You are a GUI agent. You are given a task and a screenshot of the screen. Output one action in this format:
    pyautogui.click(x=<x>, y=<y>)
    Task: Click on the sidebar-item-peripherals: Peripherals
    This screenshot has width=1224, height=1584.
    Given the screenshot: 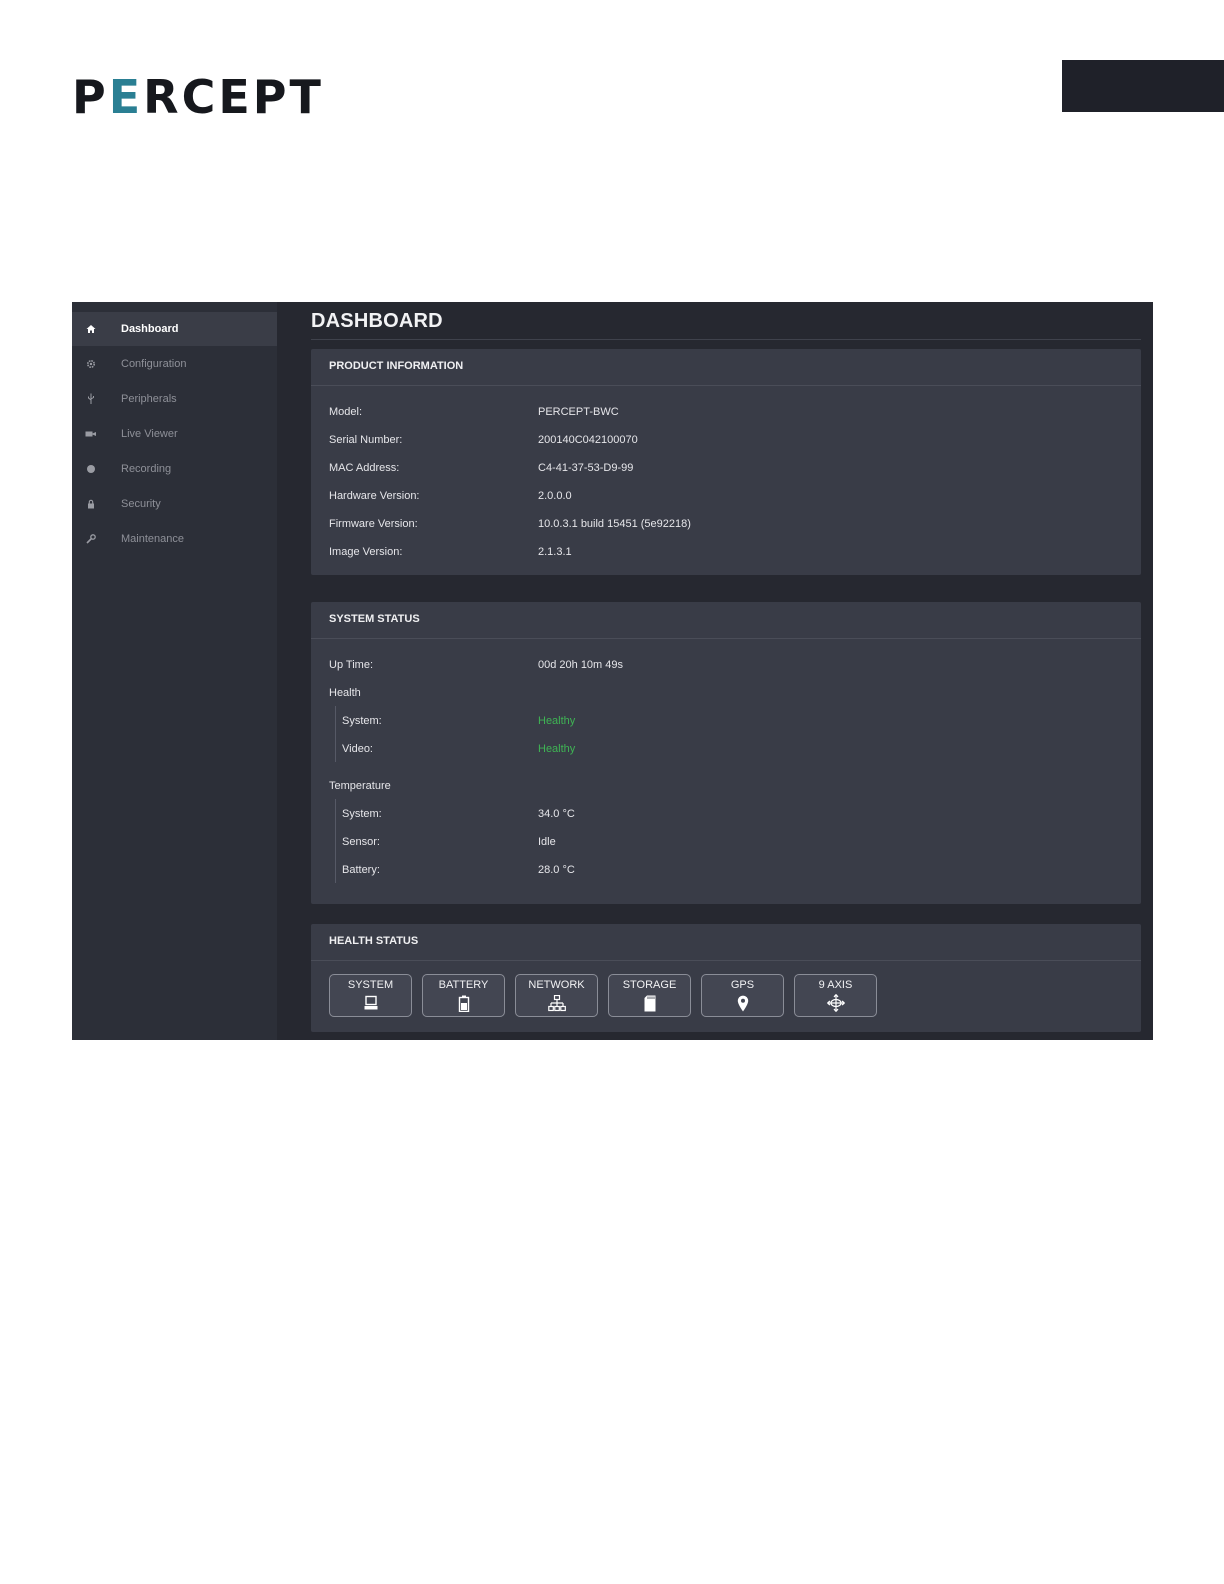 What is the action you would take?
    pyautogui.click(x=174, y=399)
    